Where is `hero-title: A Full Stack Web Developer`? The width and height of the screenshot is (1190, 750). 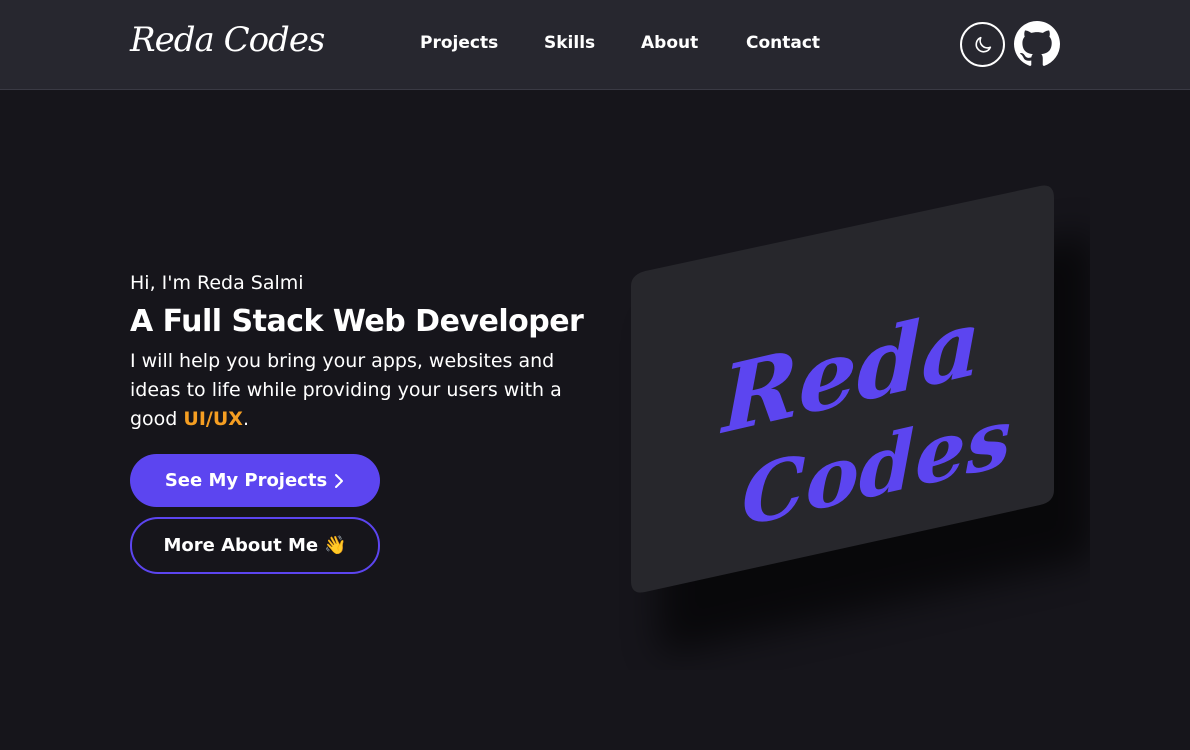 hero-title: A Full Stack Web Developer is located at coordinates (357, 321).